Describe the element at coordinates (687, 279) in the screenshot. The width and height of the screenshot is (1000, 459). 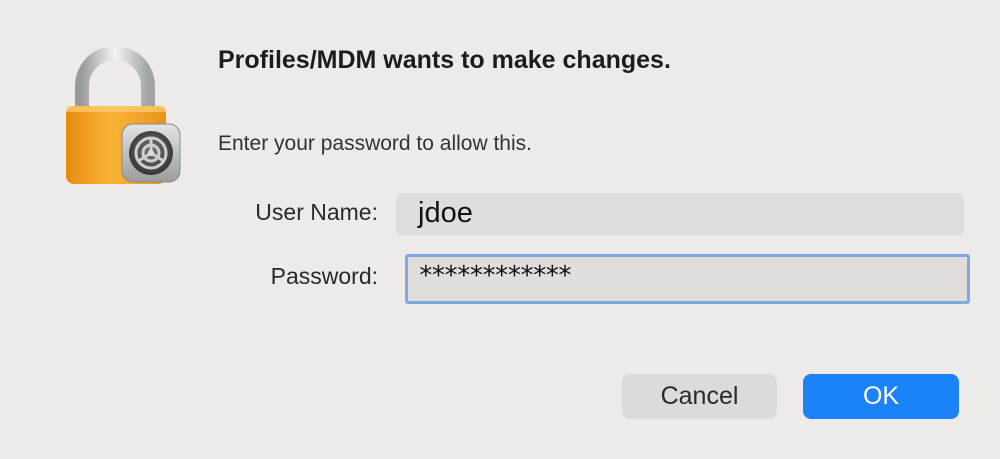
I see `password-field: ************` at that location.